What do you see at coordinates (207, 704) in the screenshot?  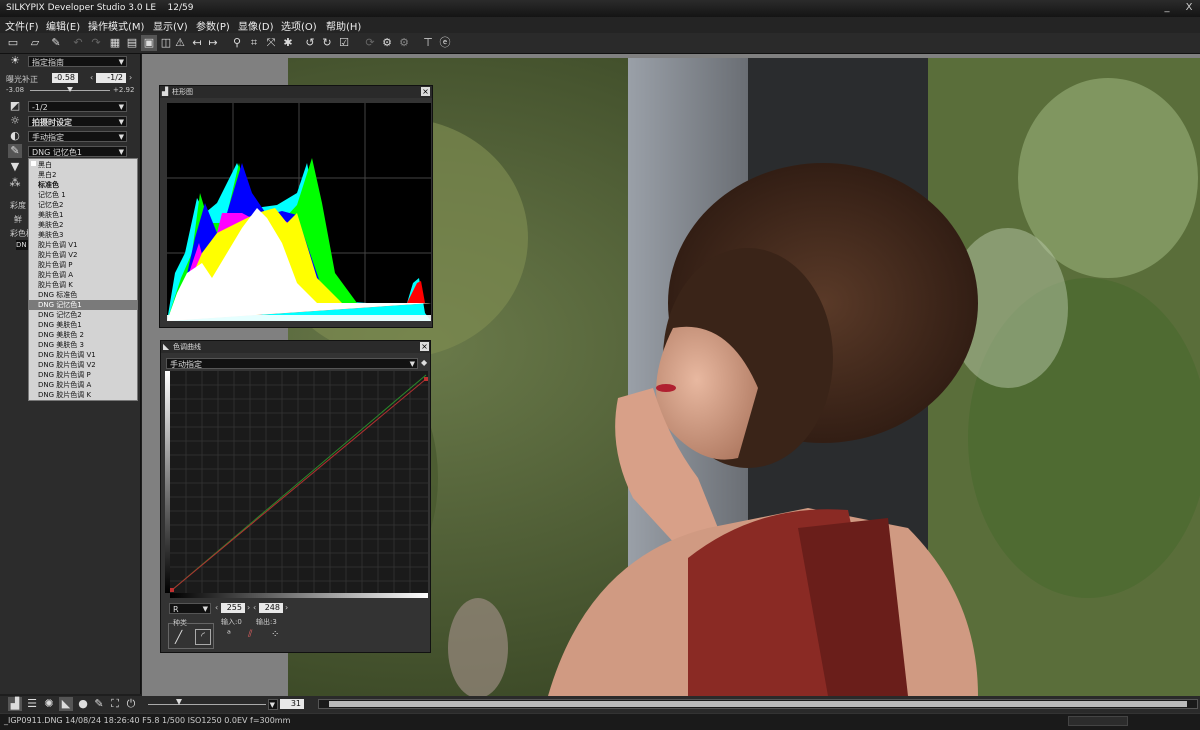 I see `zoom-slider-track` at bounding box center [207, 704].